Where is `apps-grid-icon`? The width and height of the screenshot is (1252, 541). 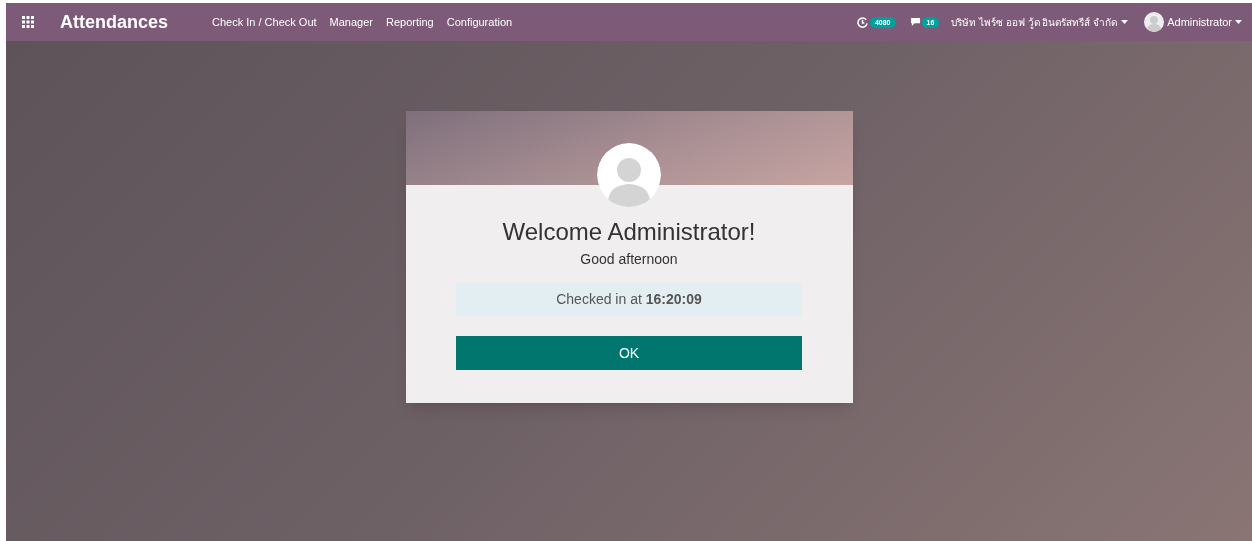
apps-grid-icon is located at coordinates (28, 22).